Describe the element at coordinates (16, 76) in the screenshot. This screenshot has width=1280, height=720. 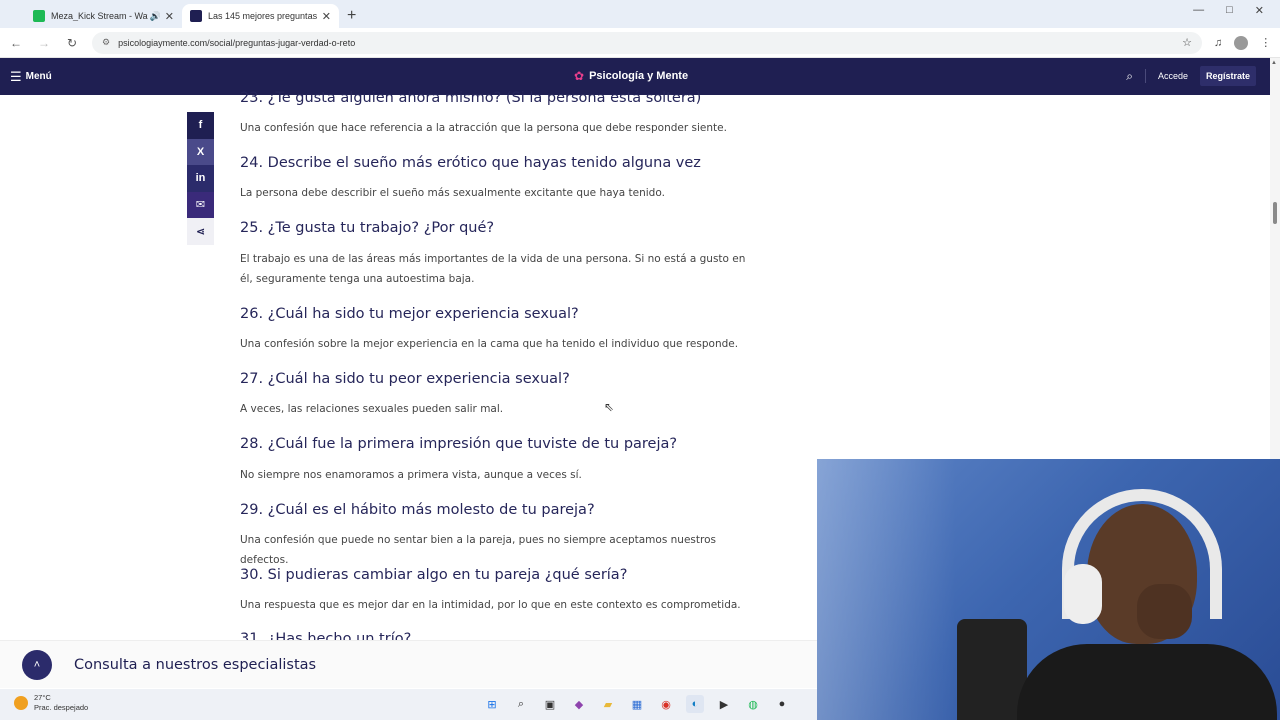
I see `hamburger-icon: ☰` at that location.